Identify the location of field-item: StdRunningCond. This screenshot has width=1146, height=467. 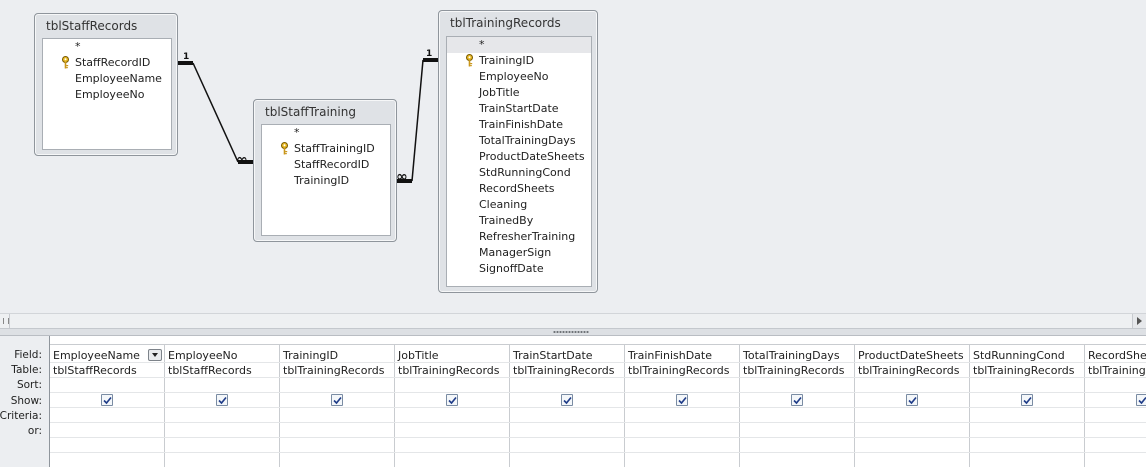
(519, 173).